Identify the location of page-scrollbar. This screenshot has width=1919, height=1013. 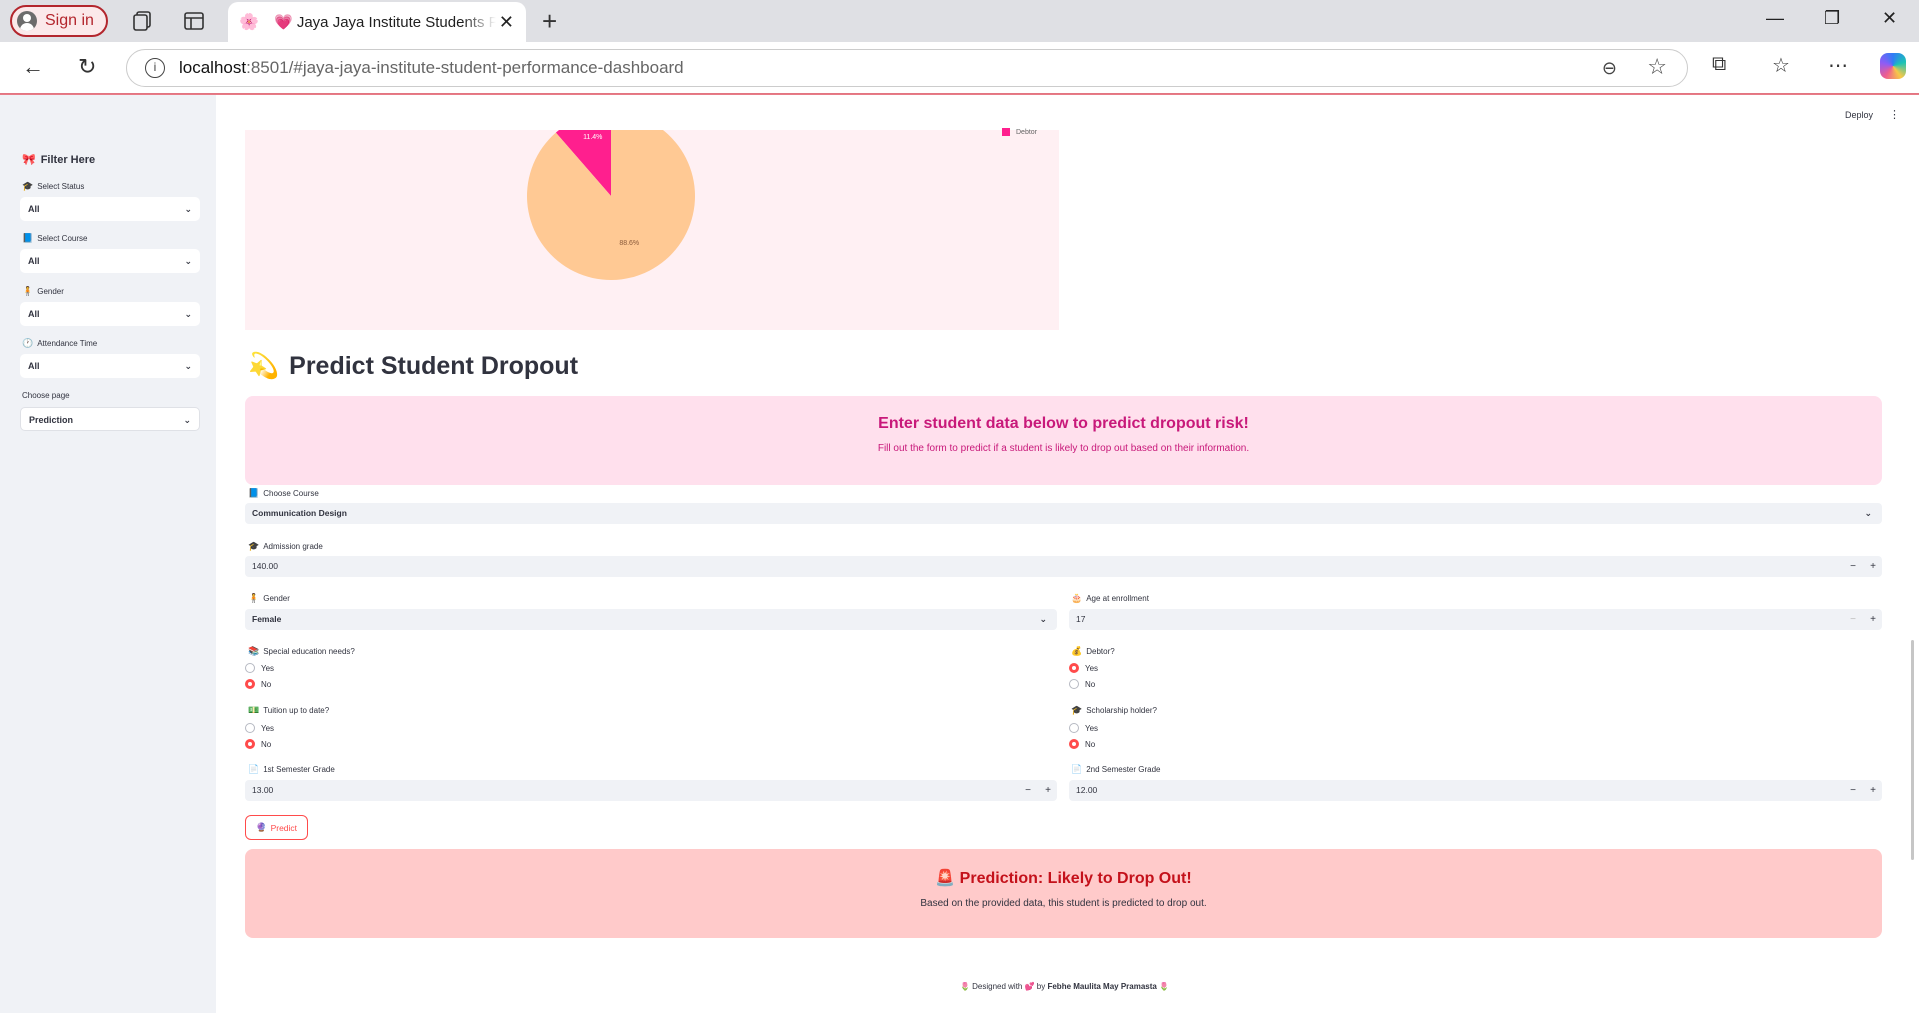
(1912, 750).